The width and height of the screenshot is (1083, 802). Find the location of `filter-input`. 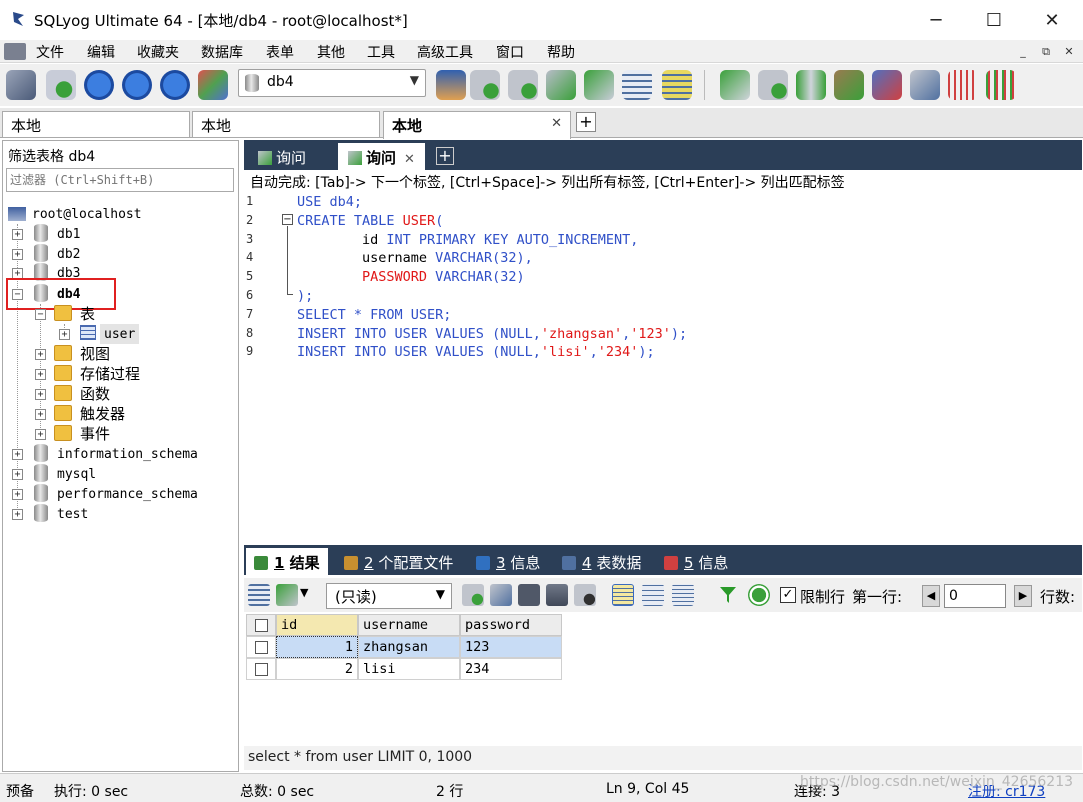

filter-input is located at coordinates (120, 180).